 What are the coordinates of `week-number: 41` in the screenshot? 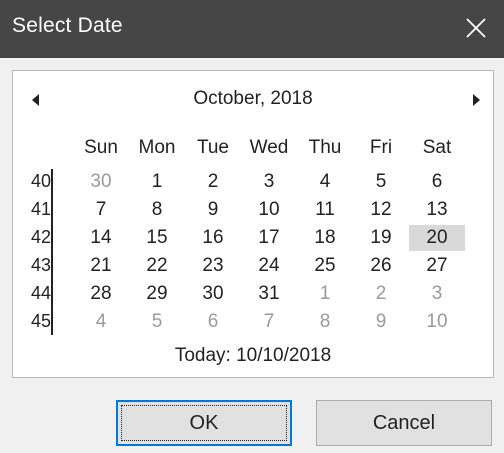 It's located at (40, 209).